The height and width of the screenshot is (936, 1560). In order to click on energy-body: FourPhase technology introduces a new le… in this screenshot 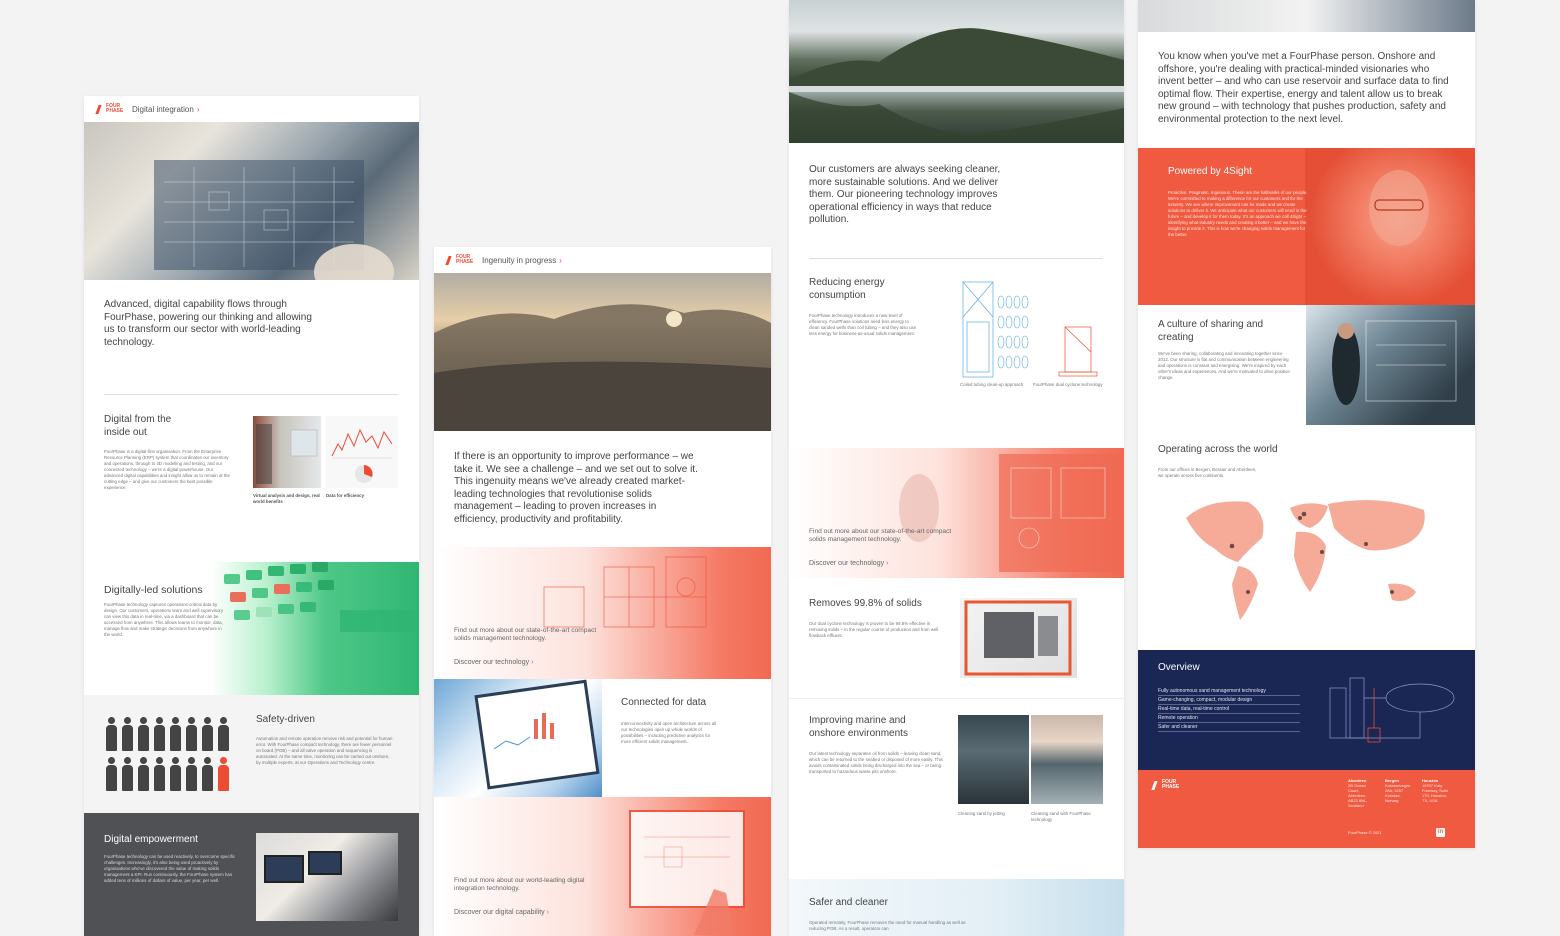, I will do `click(863, 324)`.